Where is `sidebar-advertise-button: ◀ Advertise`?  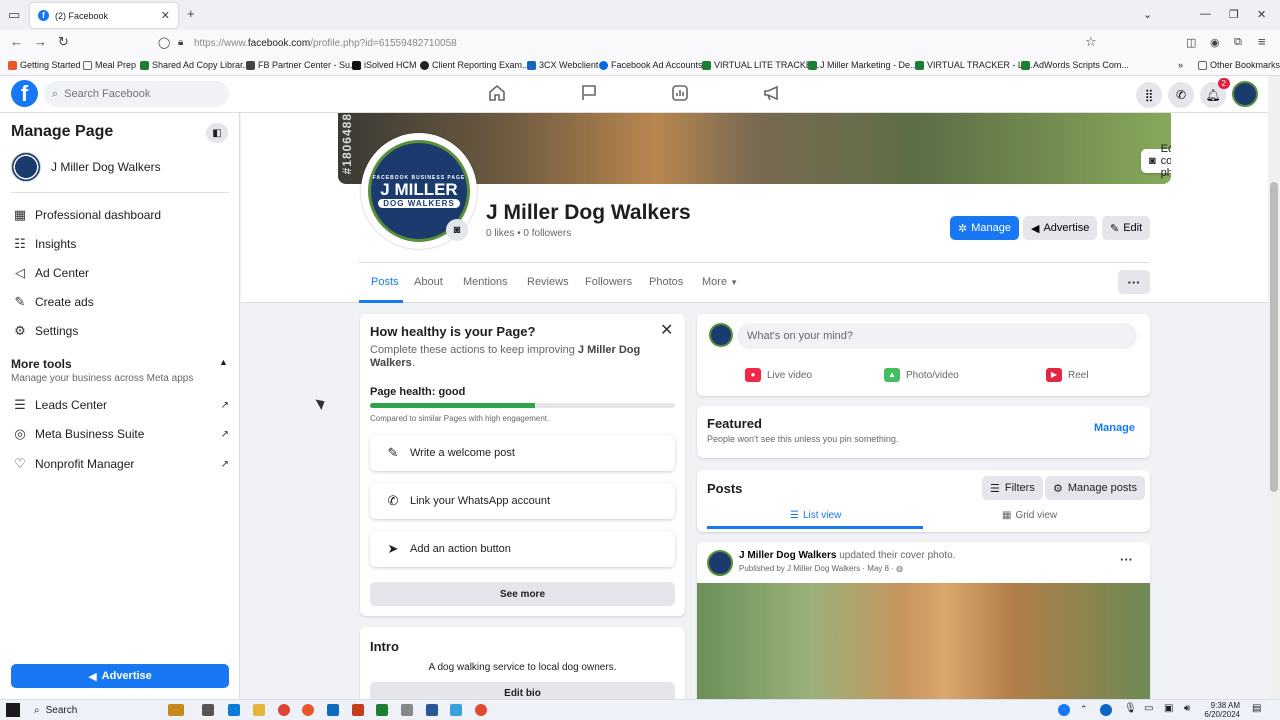 sidebar-advertise-button: ◀ Advertise is located at coordinates (120, 676).